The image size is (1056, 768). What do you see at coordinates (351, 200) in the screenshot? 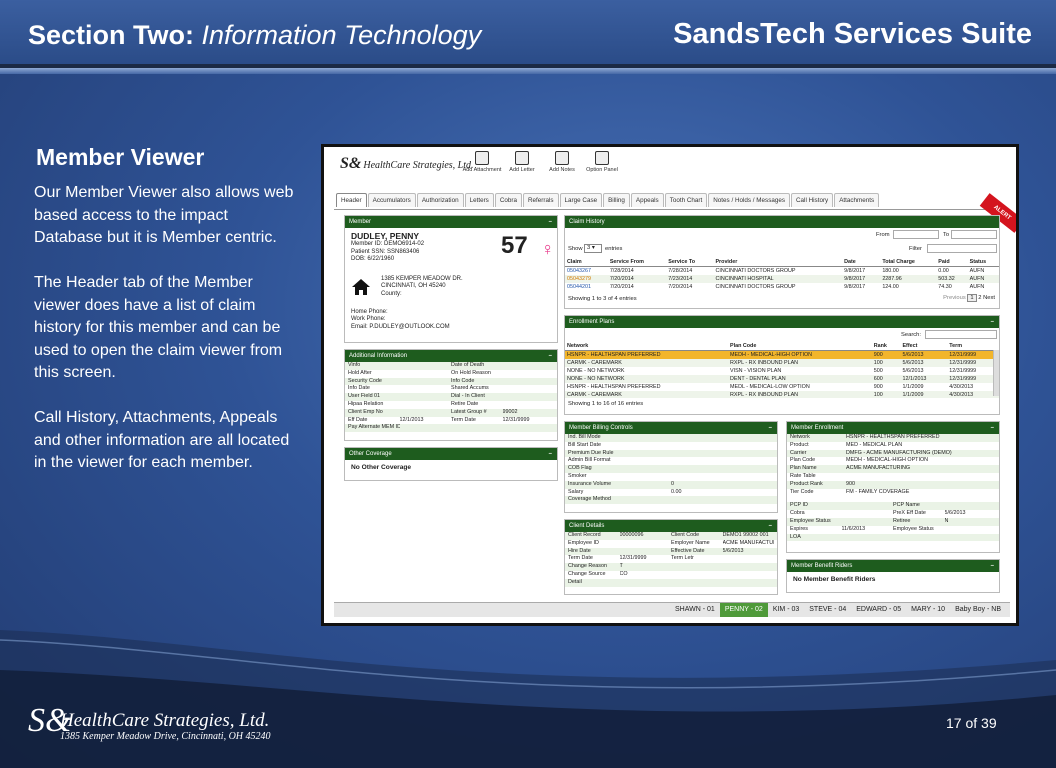
I see `tab-header: Header` at bounding box center [351, 200].